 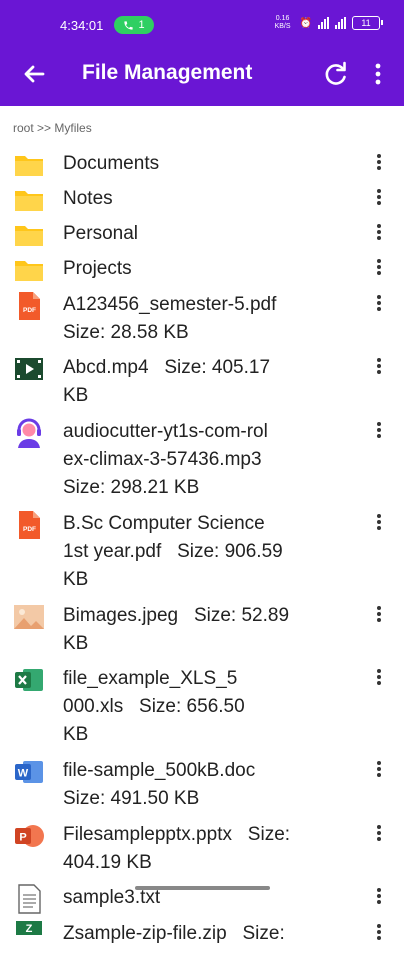 I want to click on file-name-line: 404.19 KB, so click(x=107, y=862).